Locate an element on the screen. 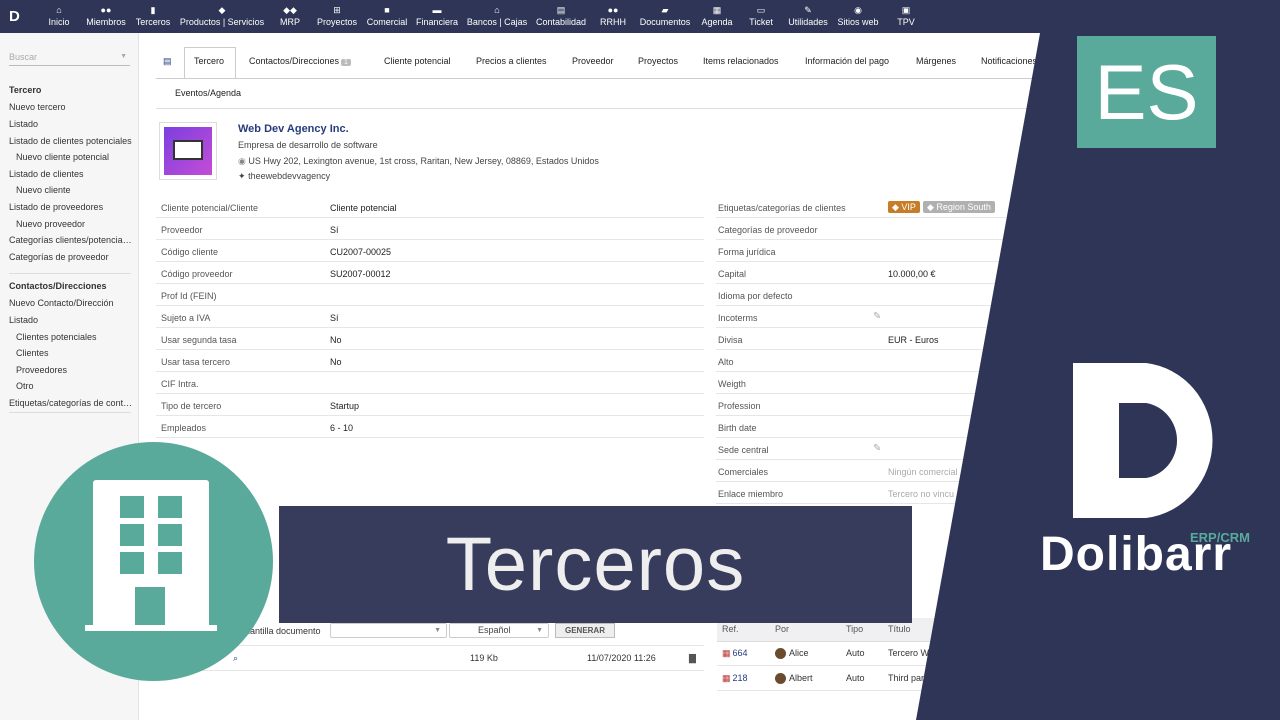 The image size is (1280, 720). sidebar-item-2: Listado is located at coordinates (71, 124).